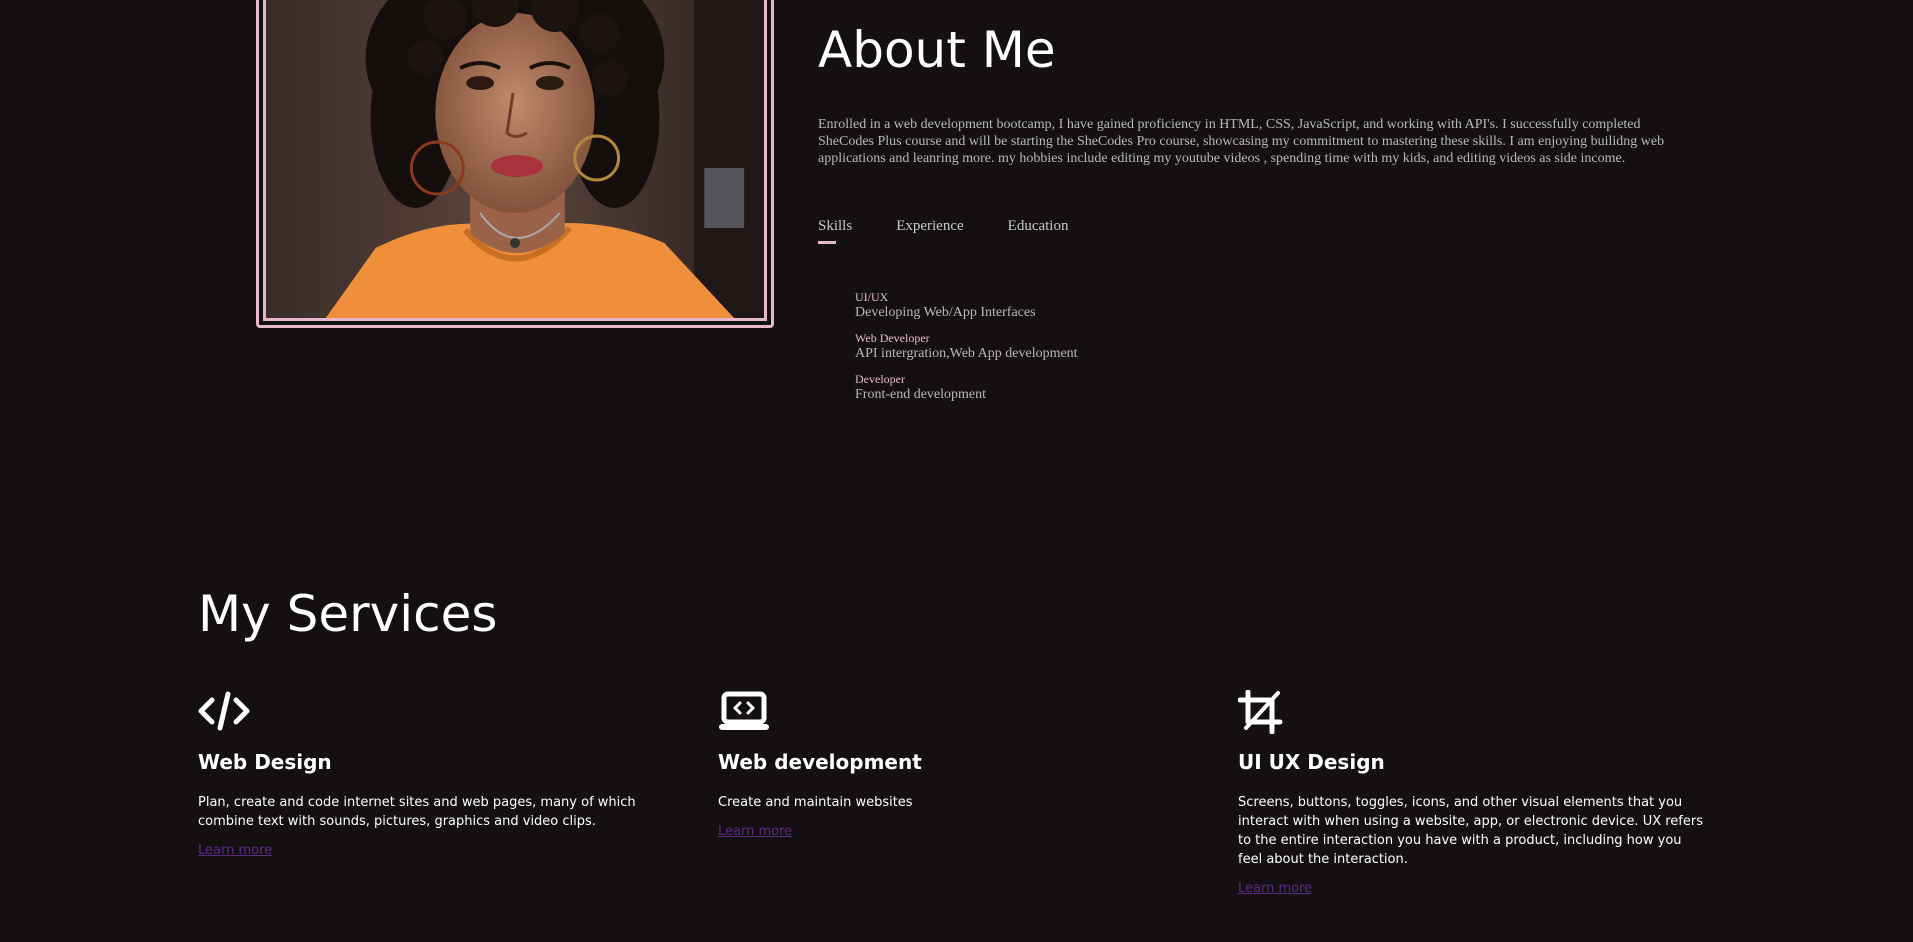  Describe the element at coordinates (937, 50) in the screenshot. I see `about-title: About Me` at that location.